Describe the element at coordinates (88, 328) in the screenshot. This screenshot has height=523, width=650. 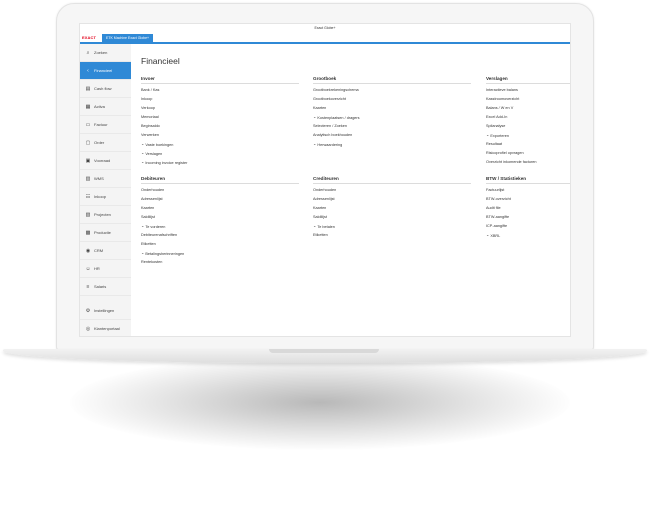
I see `portal-icon: ◎` at that location.